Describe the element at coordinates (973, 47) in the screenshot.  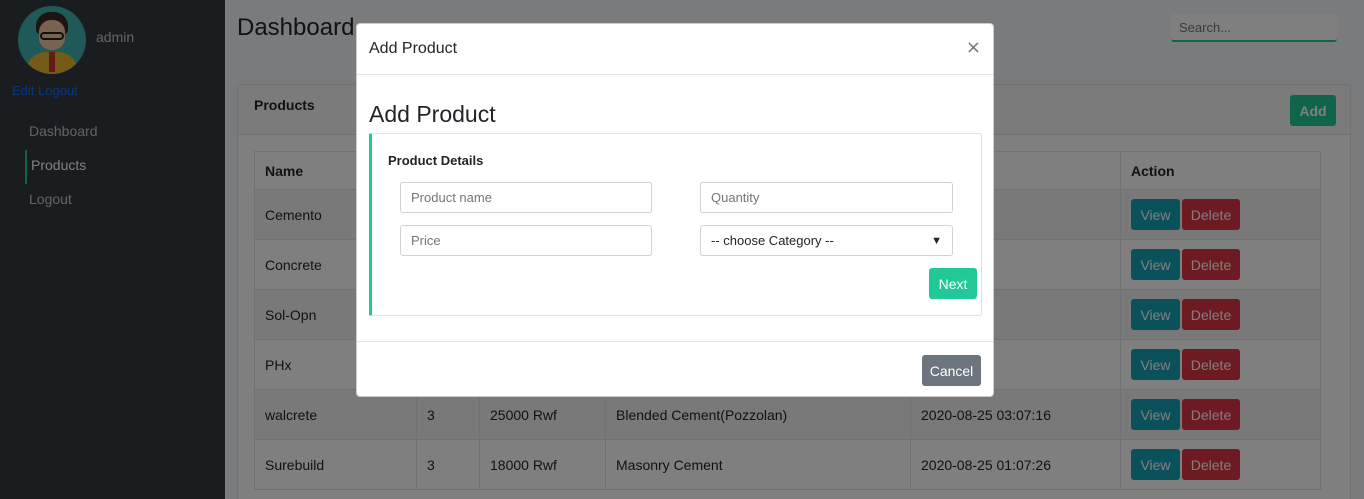
I see `close-icon: ×` at that location.